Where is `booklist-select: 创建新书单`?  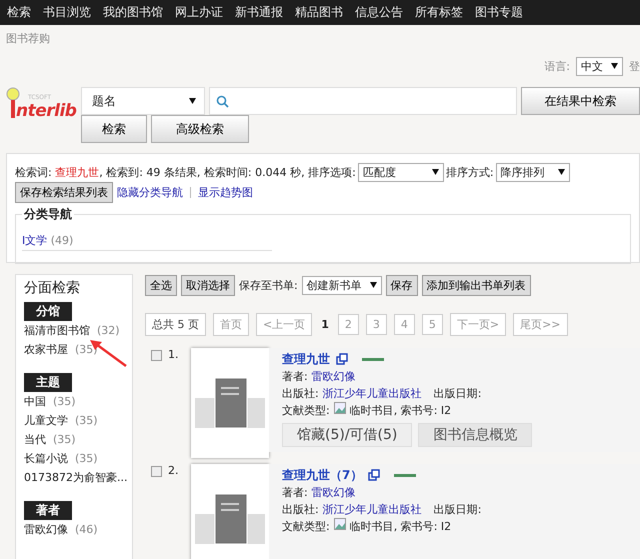 booklist-select: 创建新书单 is located at coordinates (342, 285).